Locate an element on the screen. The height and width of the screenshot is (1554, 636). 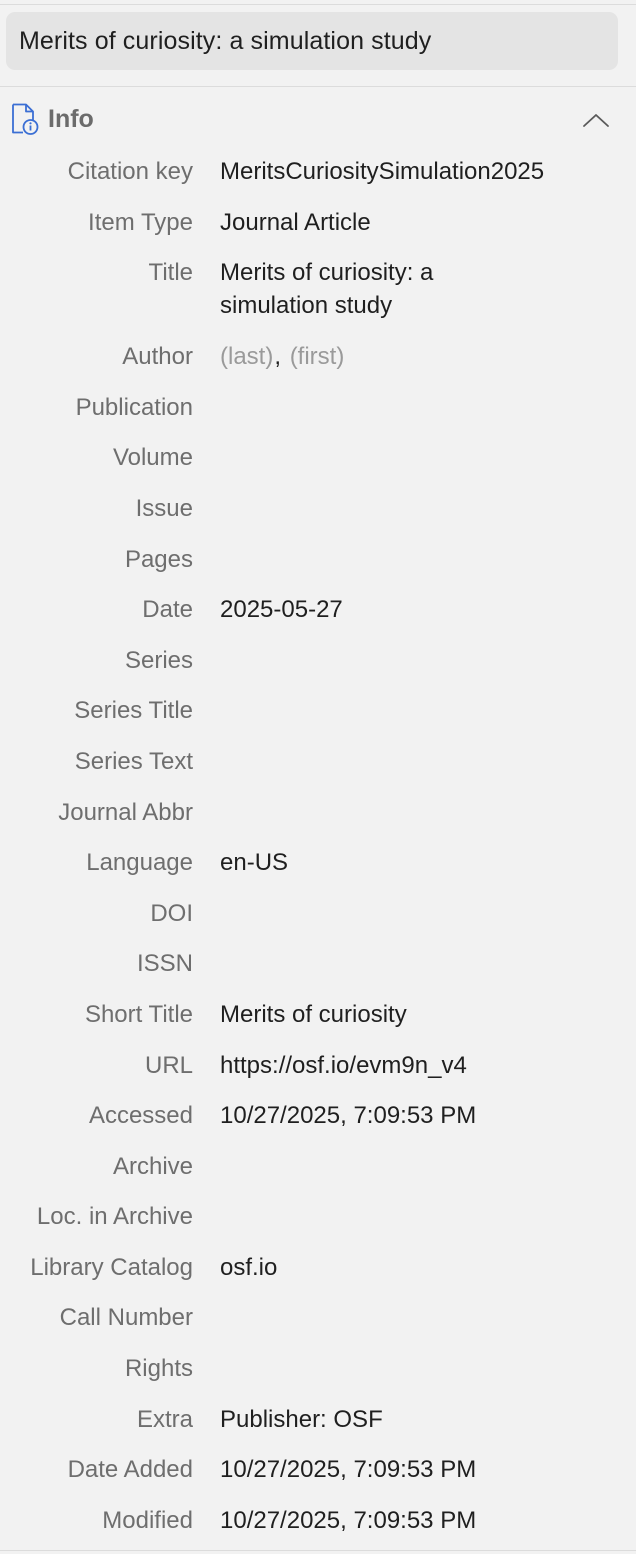
field-label: Library Catalog is located at coordinates (111, 1267).